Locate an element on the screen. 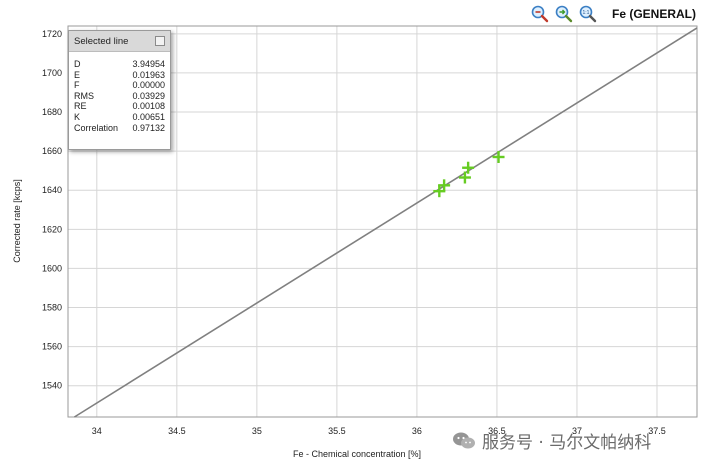 The image size is (714, 470). y-tick-label: 1720 is located at coordinates (52, 34).